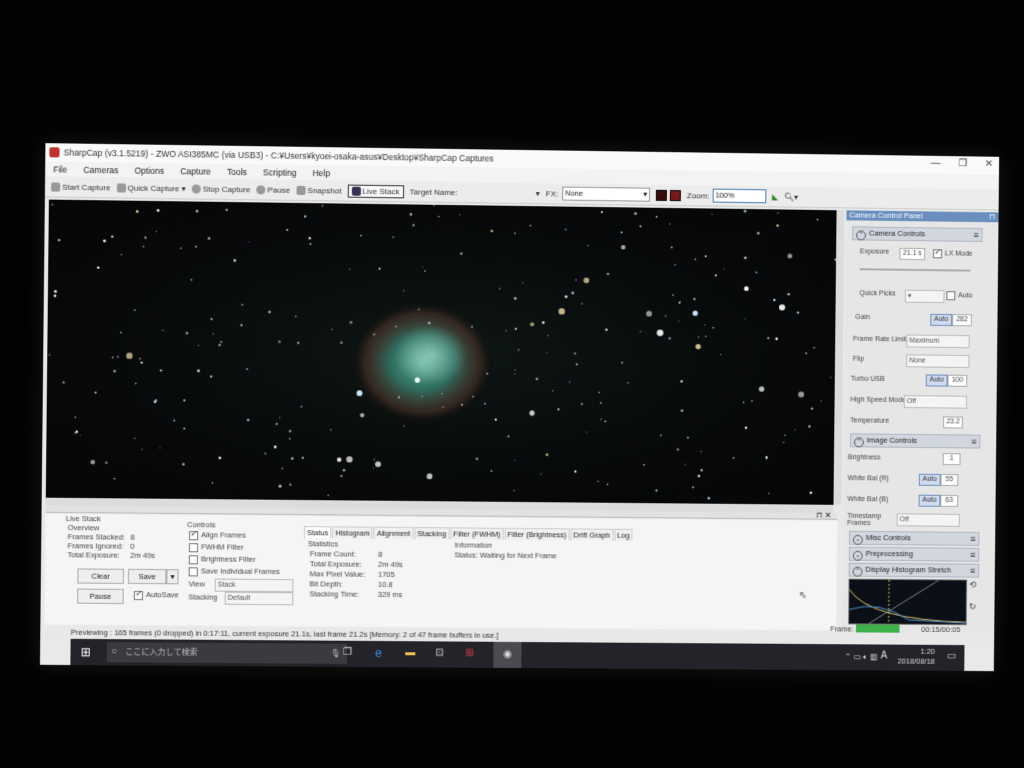  What do you see at coordinates (935, 402) in the screenshot?
I see `high-speed-select: Off` at bounding box center [935, 402].